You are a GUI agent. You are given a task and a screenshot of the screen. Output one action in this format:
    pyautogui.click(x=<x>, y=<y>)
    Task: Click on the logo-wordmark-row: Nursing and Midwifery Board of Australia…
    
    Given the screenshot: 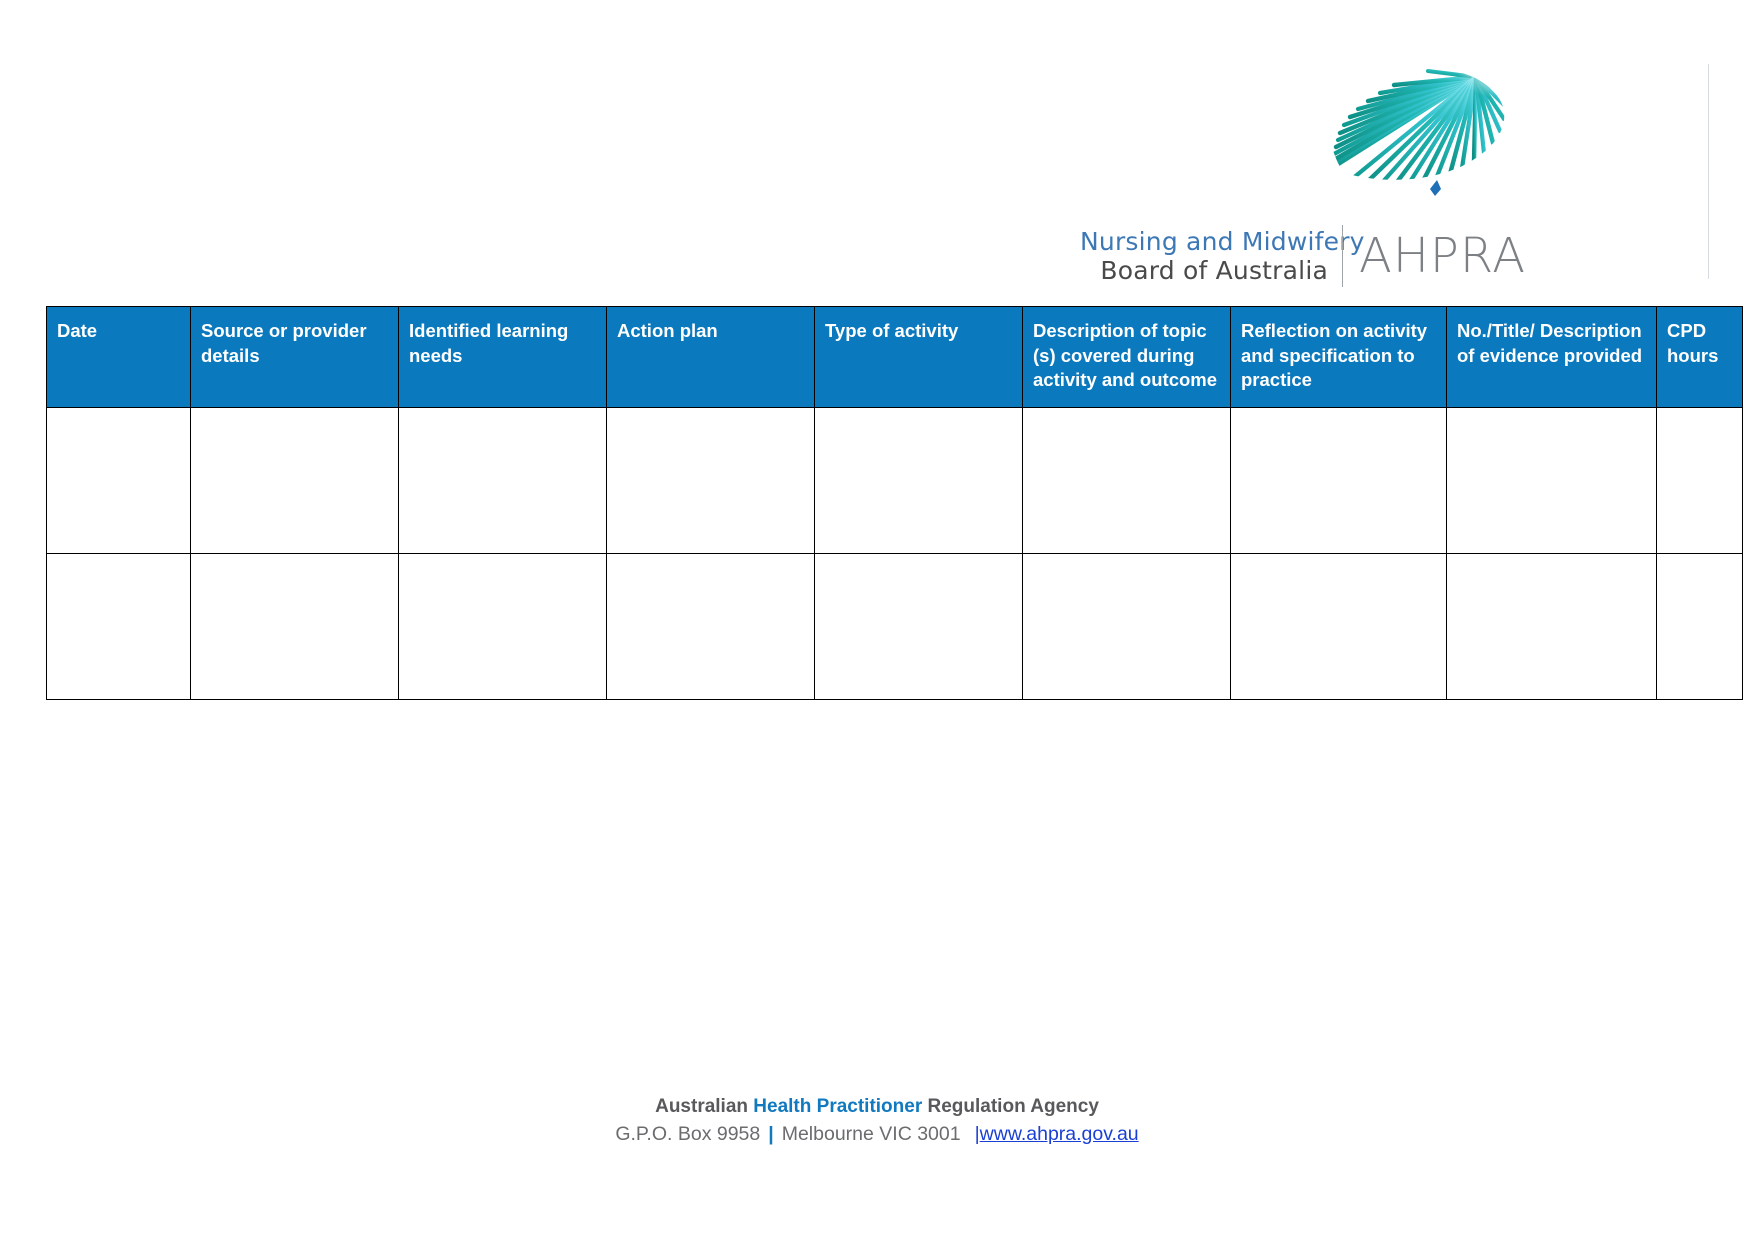 What is the action you would take?
    pyautogui.click(x=1302, y=256)
    